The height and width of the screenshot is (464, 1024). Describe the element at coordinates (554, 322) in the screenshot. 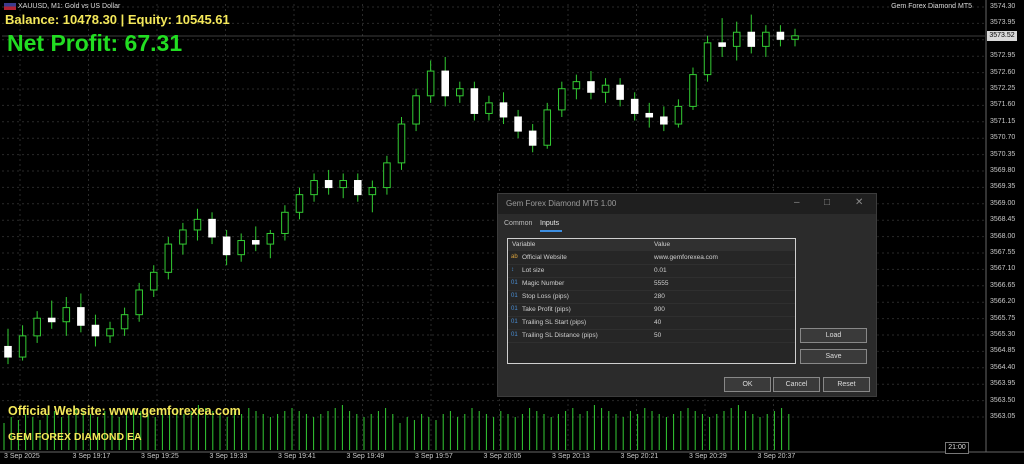

I see `row-variable: Trailing SL Start (pips)` at that location.